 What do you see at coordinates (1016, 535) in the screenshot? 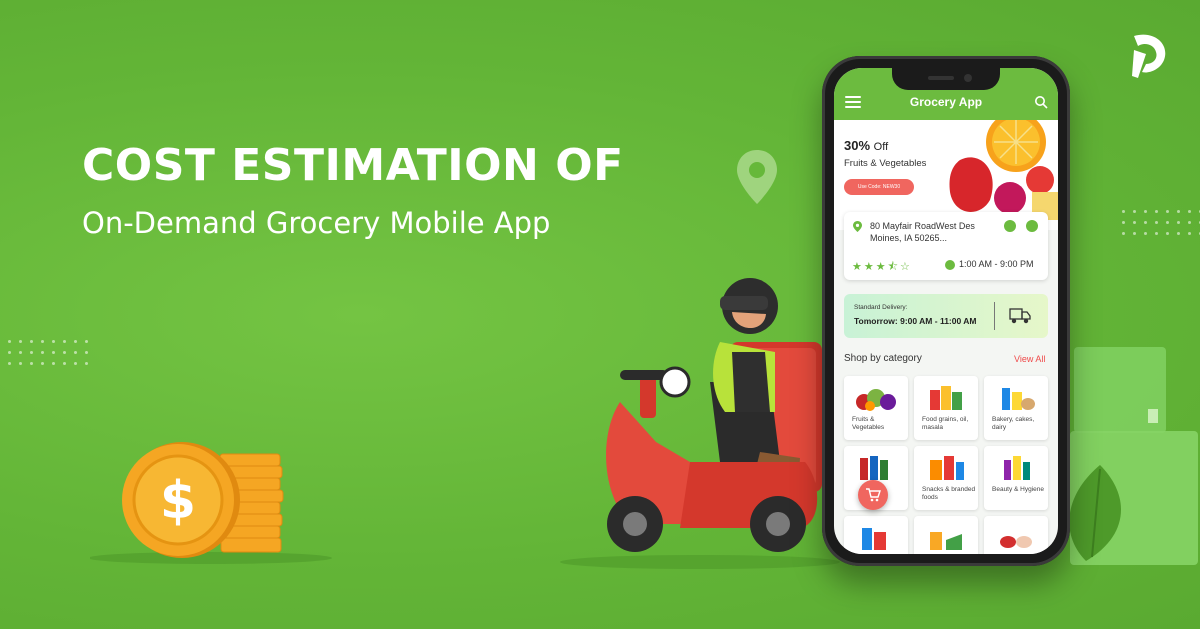
I see `category-tile-eggs-meat` at bounding box center [1016, 535].